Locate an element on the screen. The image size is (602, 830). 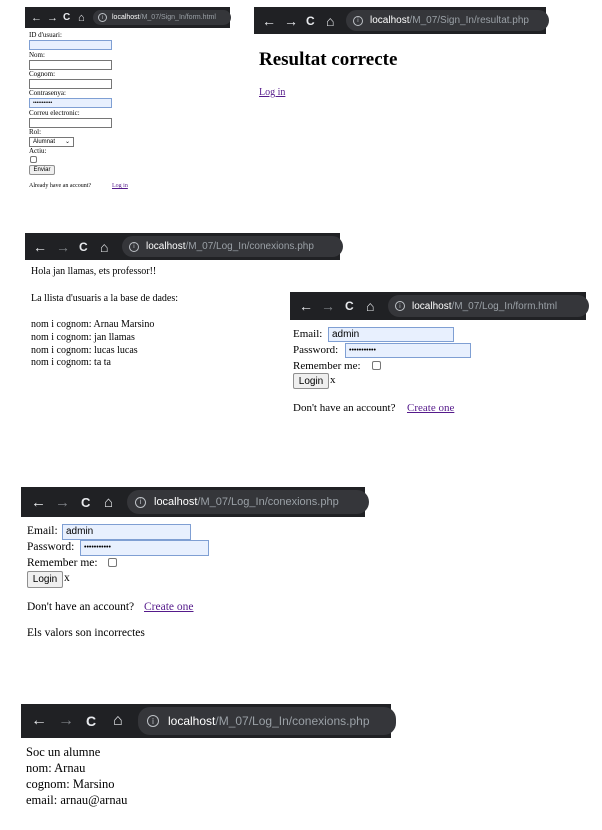
user-list-item: nom i cognom: jan llamas is located at coordinates (83, 337).